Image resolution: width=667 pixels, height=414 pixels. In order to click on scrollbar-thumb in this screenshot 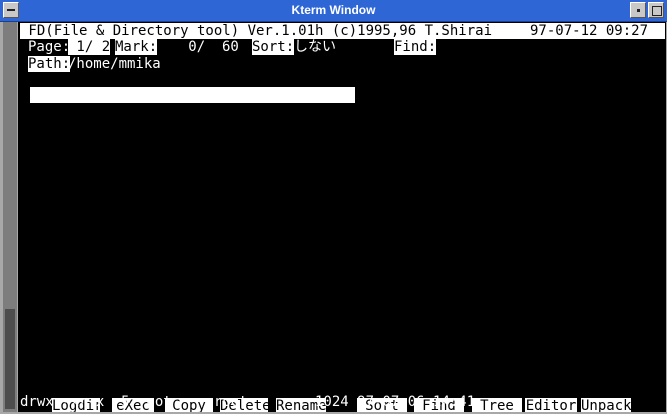, I will do `click(10, 359)`.